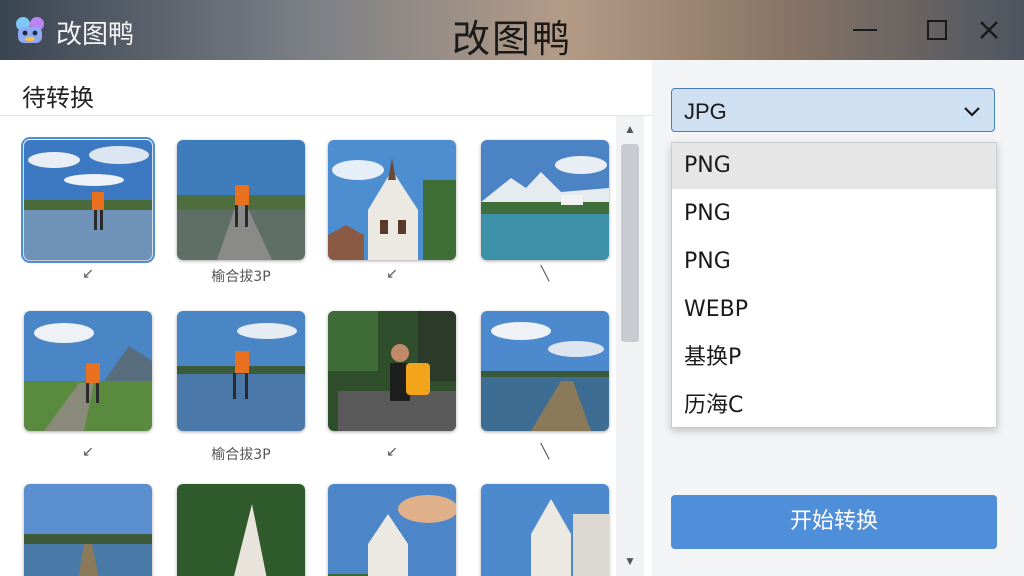  I want to click on scroll-up-arrow-icon: ▲, so click(630, 129).